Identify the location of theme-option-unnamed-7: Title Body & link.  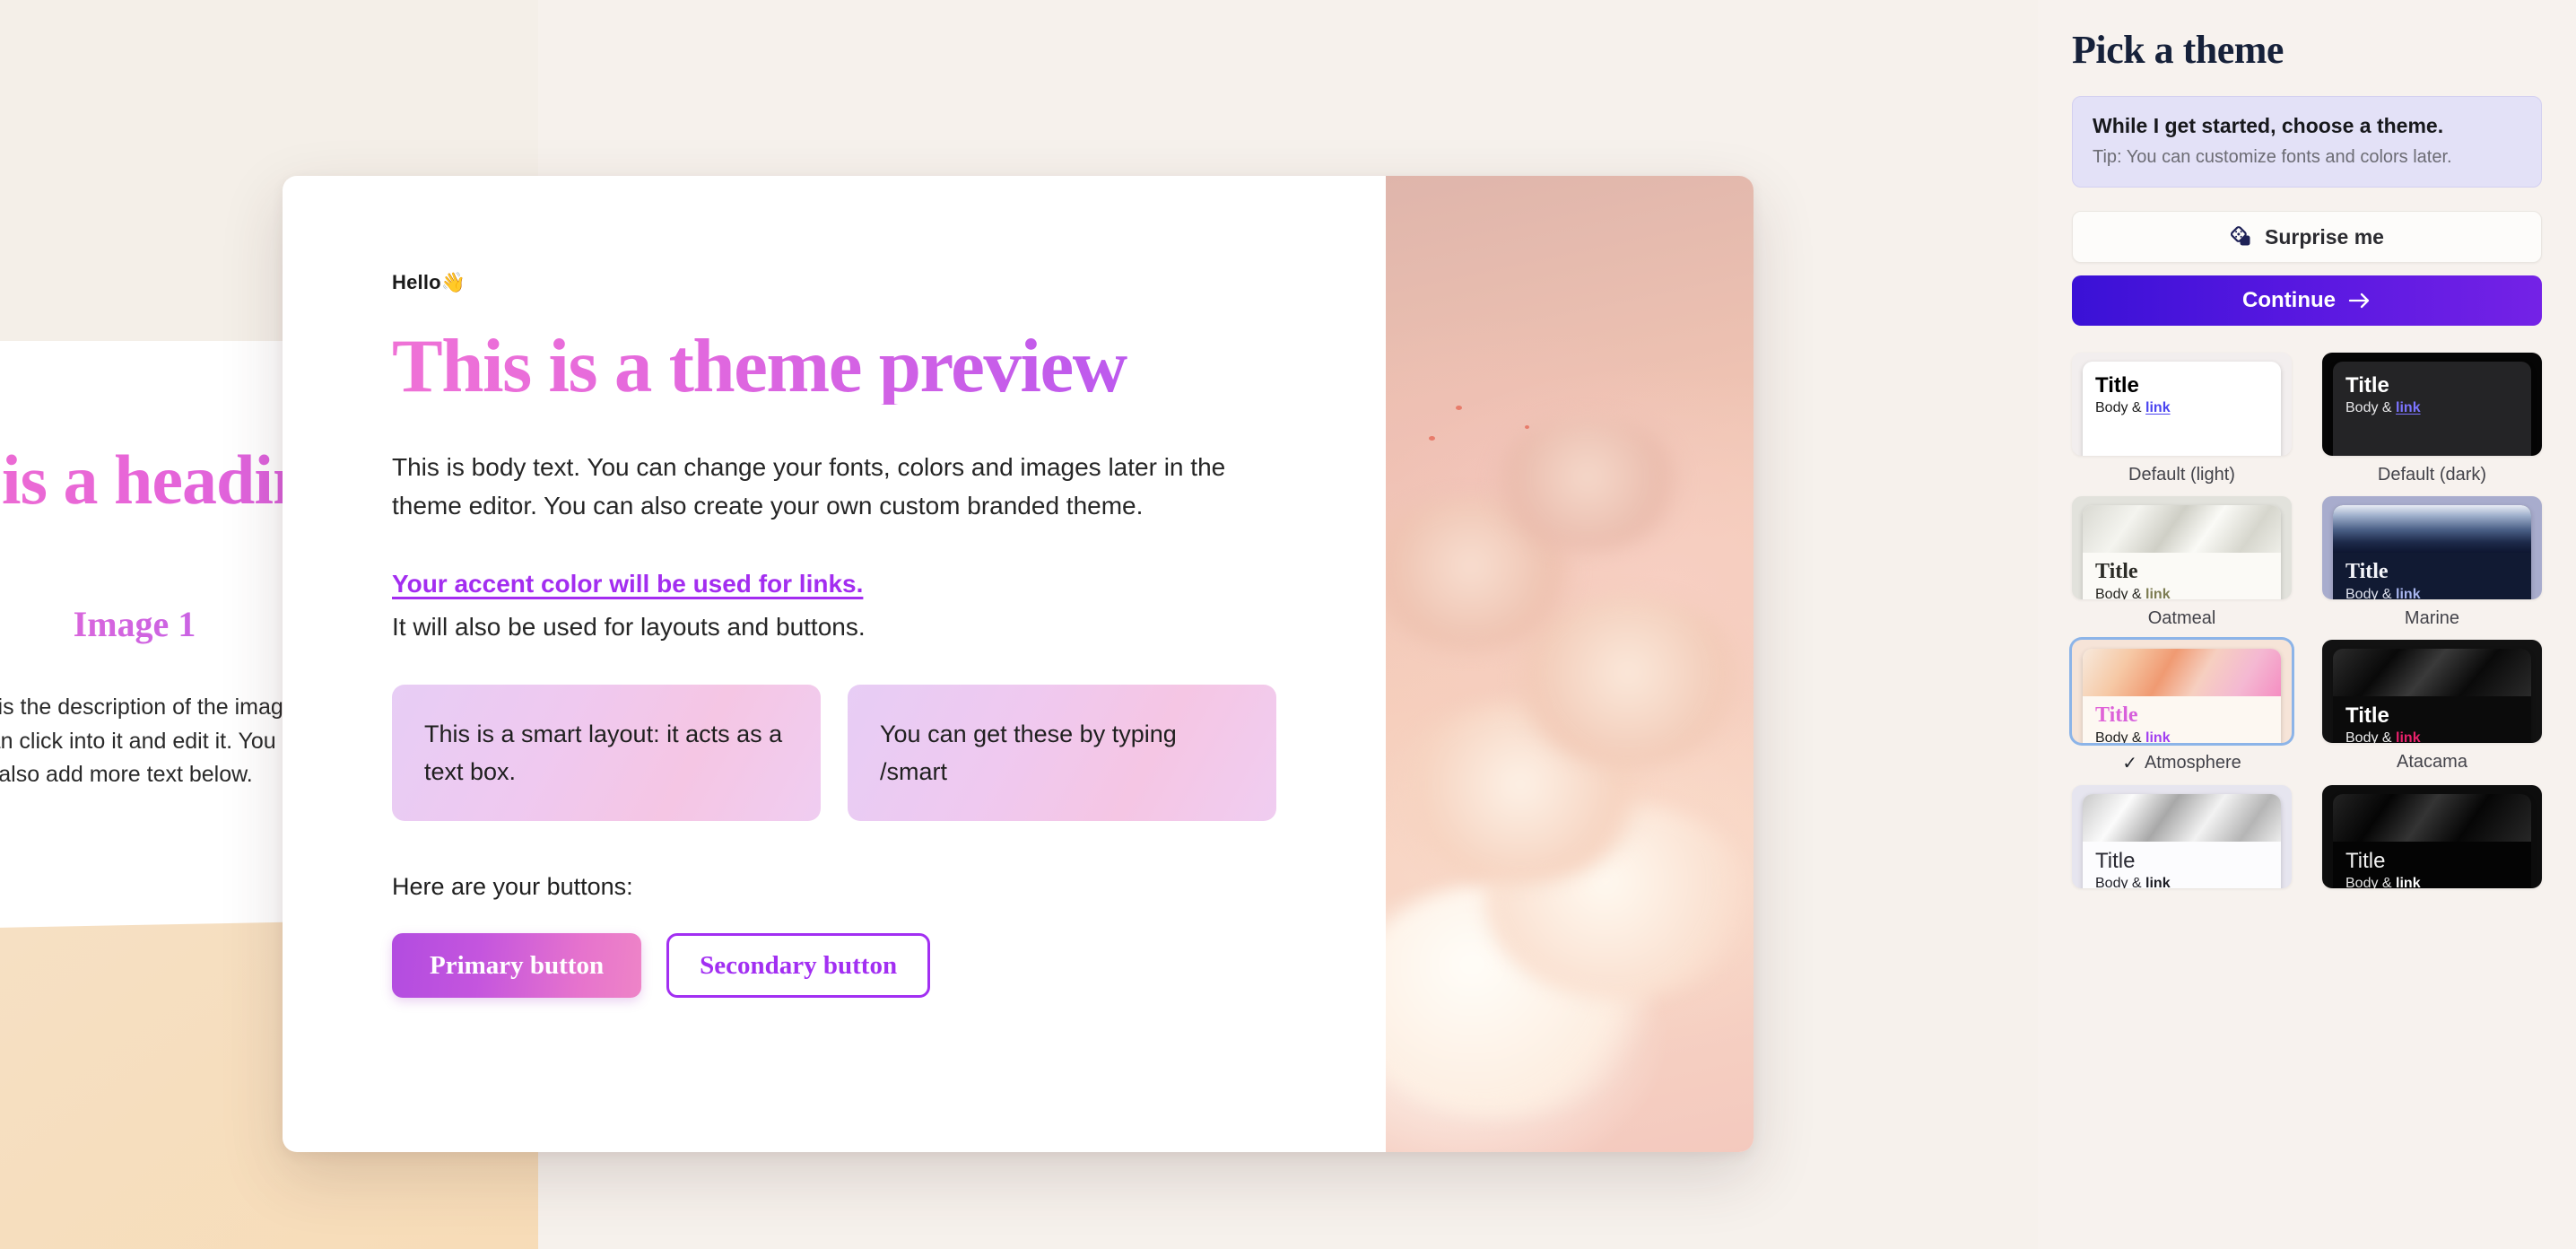
(2432, 837).